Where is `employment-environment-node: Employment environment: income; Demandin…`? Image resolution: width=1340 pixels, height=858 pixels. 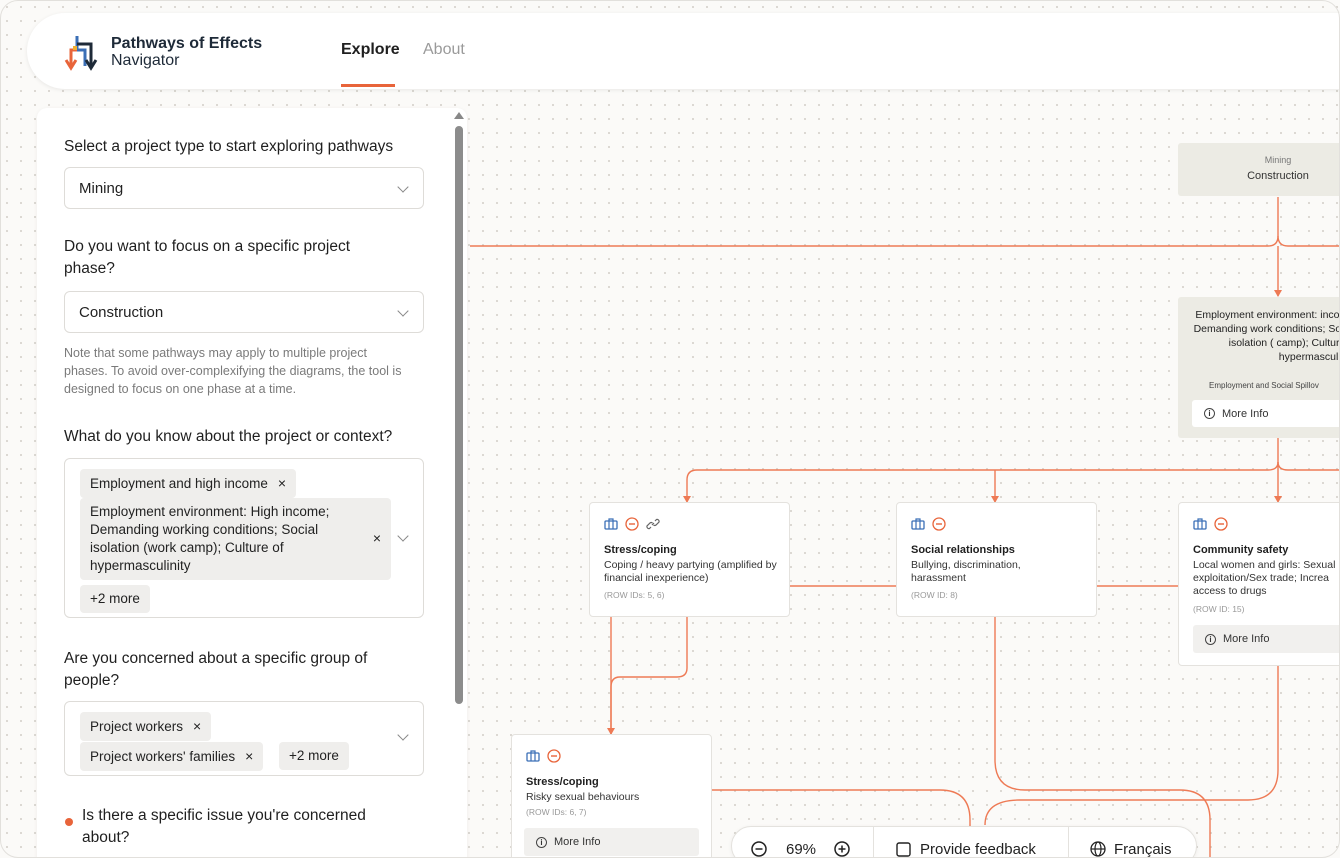 employment-environment-node: Employment environment: income; Demandin… is located at coordinates (1259, 367).